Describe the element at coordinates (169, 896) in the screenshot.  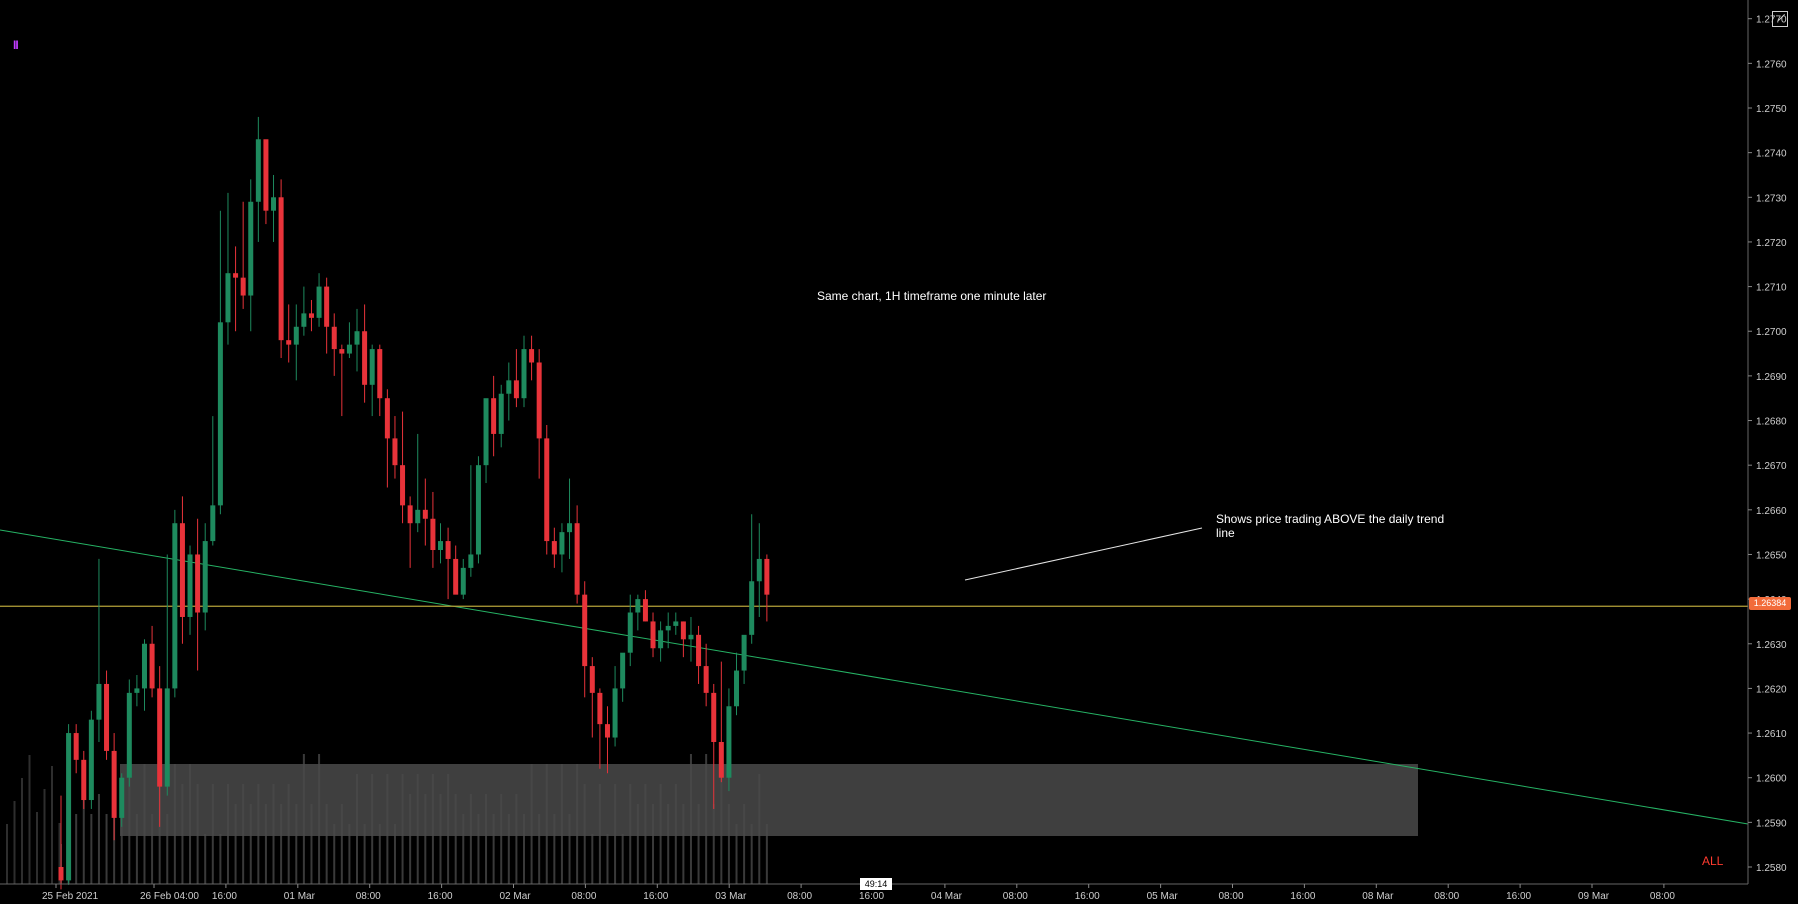
I see `time-tick-label: 26 Feb 04:00` at that location.